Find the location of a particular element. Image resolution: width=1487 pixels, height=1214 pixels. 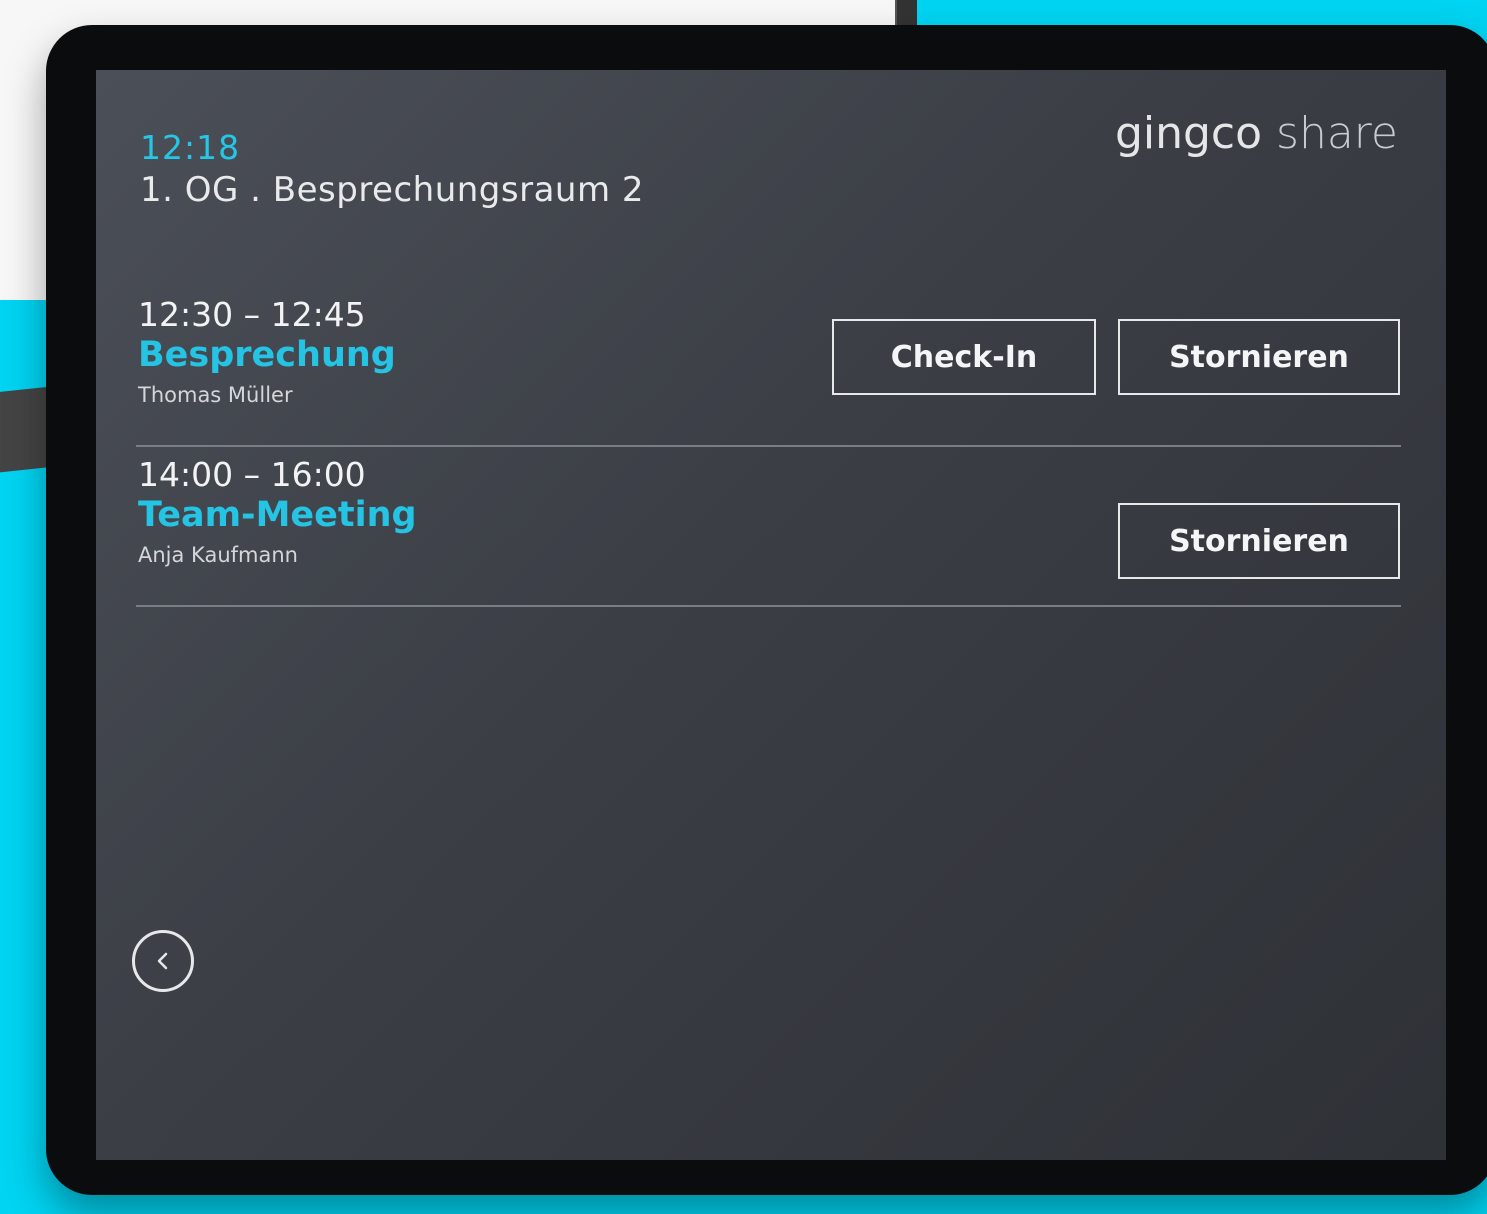

booking-title: Besprechung is located at coordinates (267, 355).